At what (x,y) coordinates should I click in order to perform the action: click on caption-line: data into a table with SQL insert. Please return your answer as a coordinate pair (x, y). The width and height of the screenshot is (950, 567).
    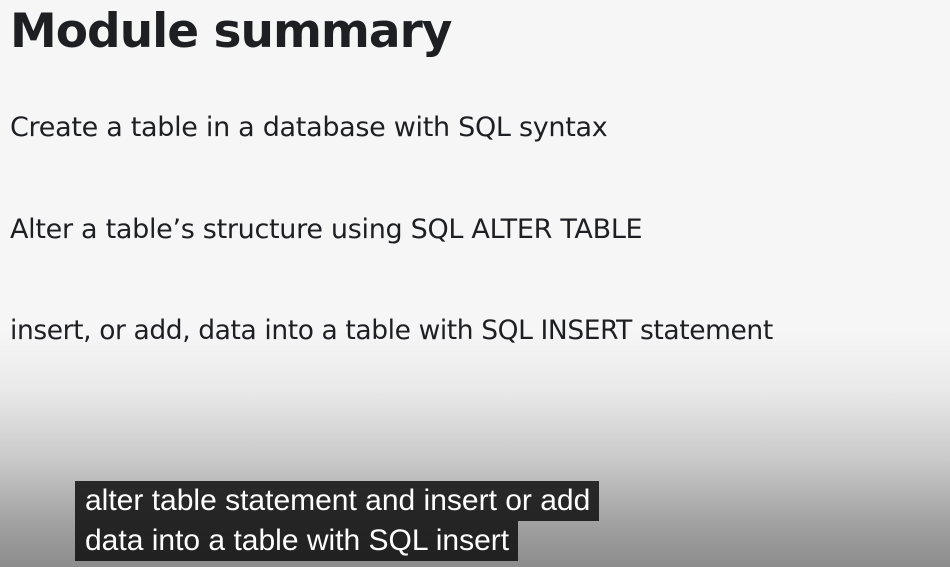
    Looking at the image, I should click on (297, 541).